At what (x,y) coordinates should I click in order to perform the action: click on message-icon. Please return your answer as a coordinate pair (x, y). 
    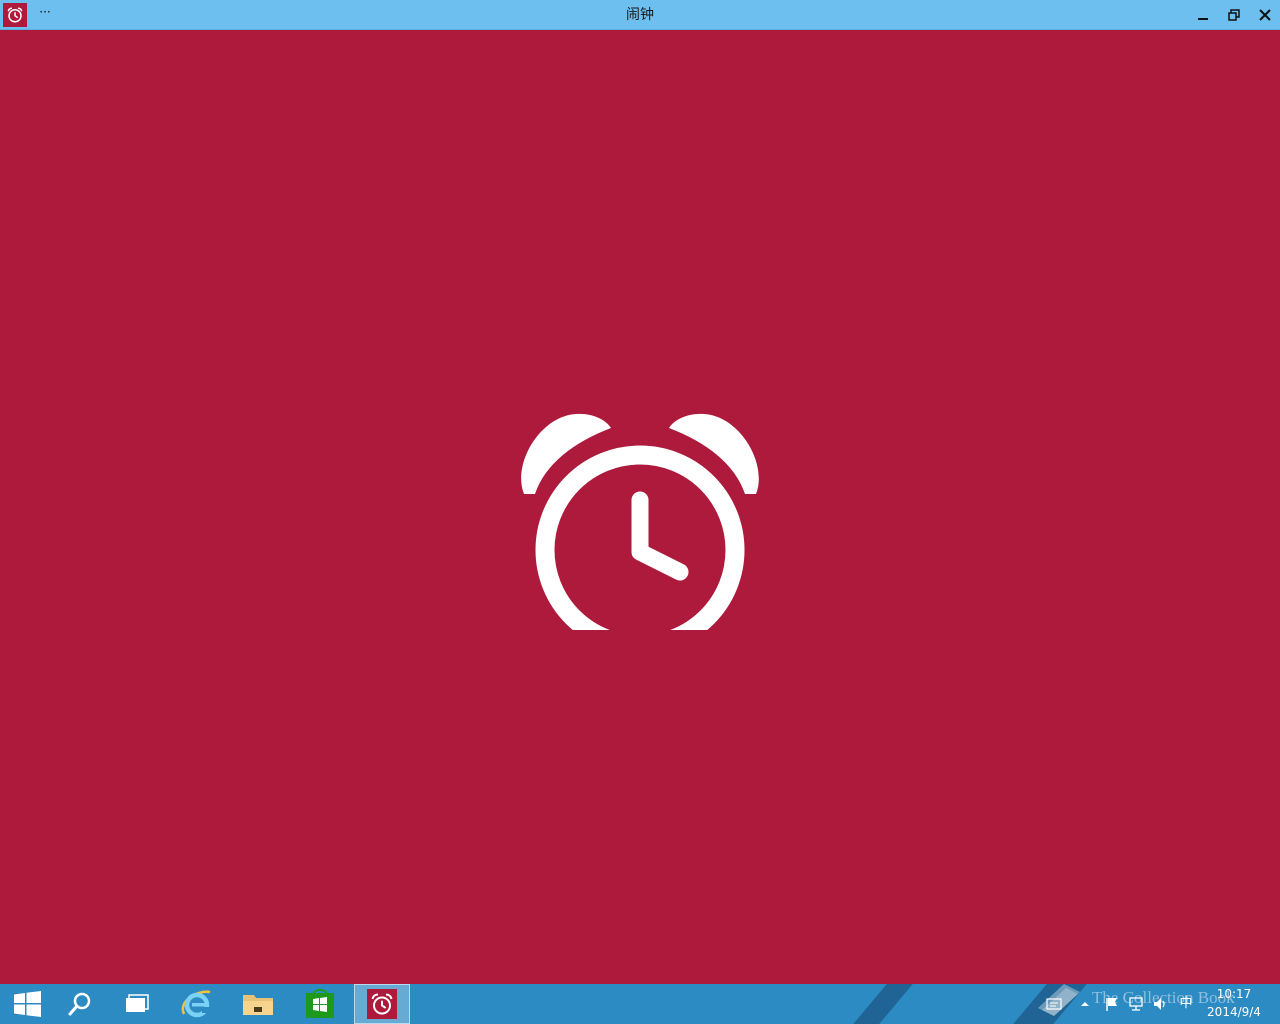
    Looking at the image, I should click on (1054, 1004).